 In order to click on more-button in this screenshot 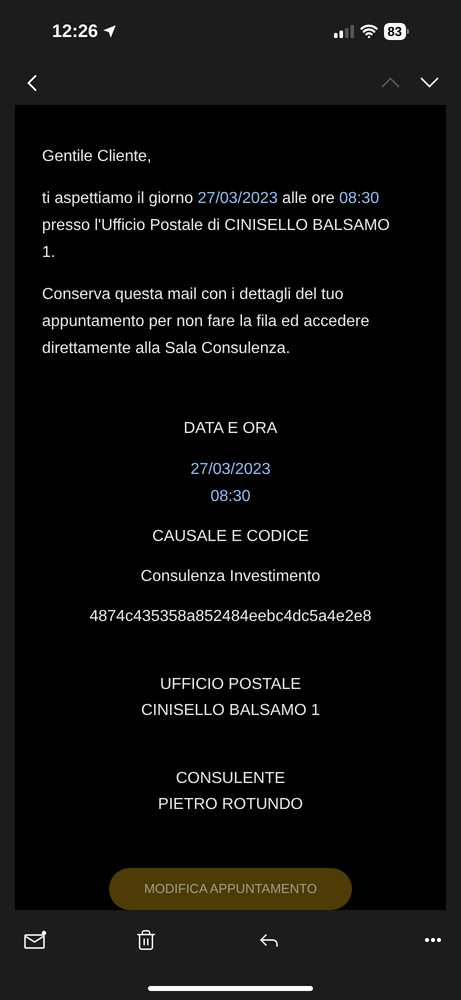, I will do `click(433, 940)`.